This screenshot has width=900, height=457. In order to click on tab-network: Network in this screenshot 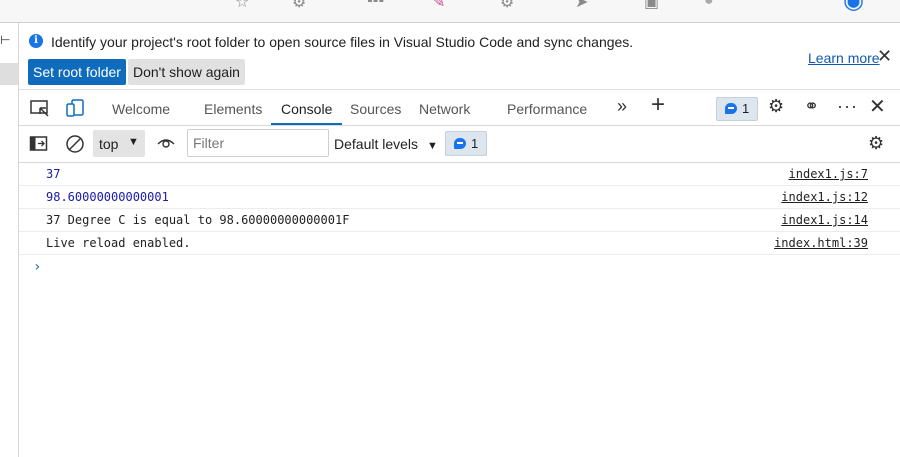, I will do `click(444, 107)`.